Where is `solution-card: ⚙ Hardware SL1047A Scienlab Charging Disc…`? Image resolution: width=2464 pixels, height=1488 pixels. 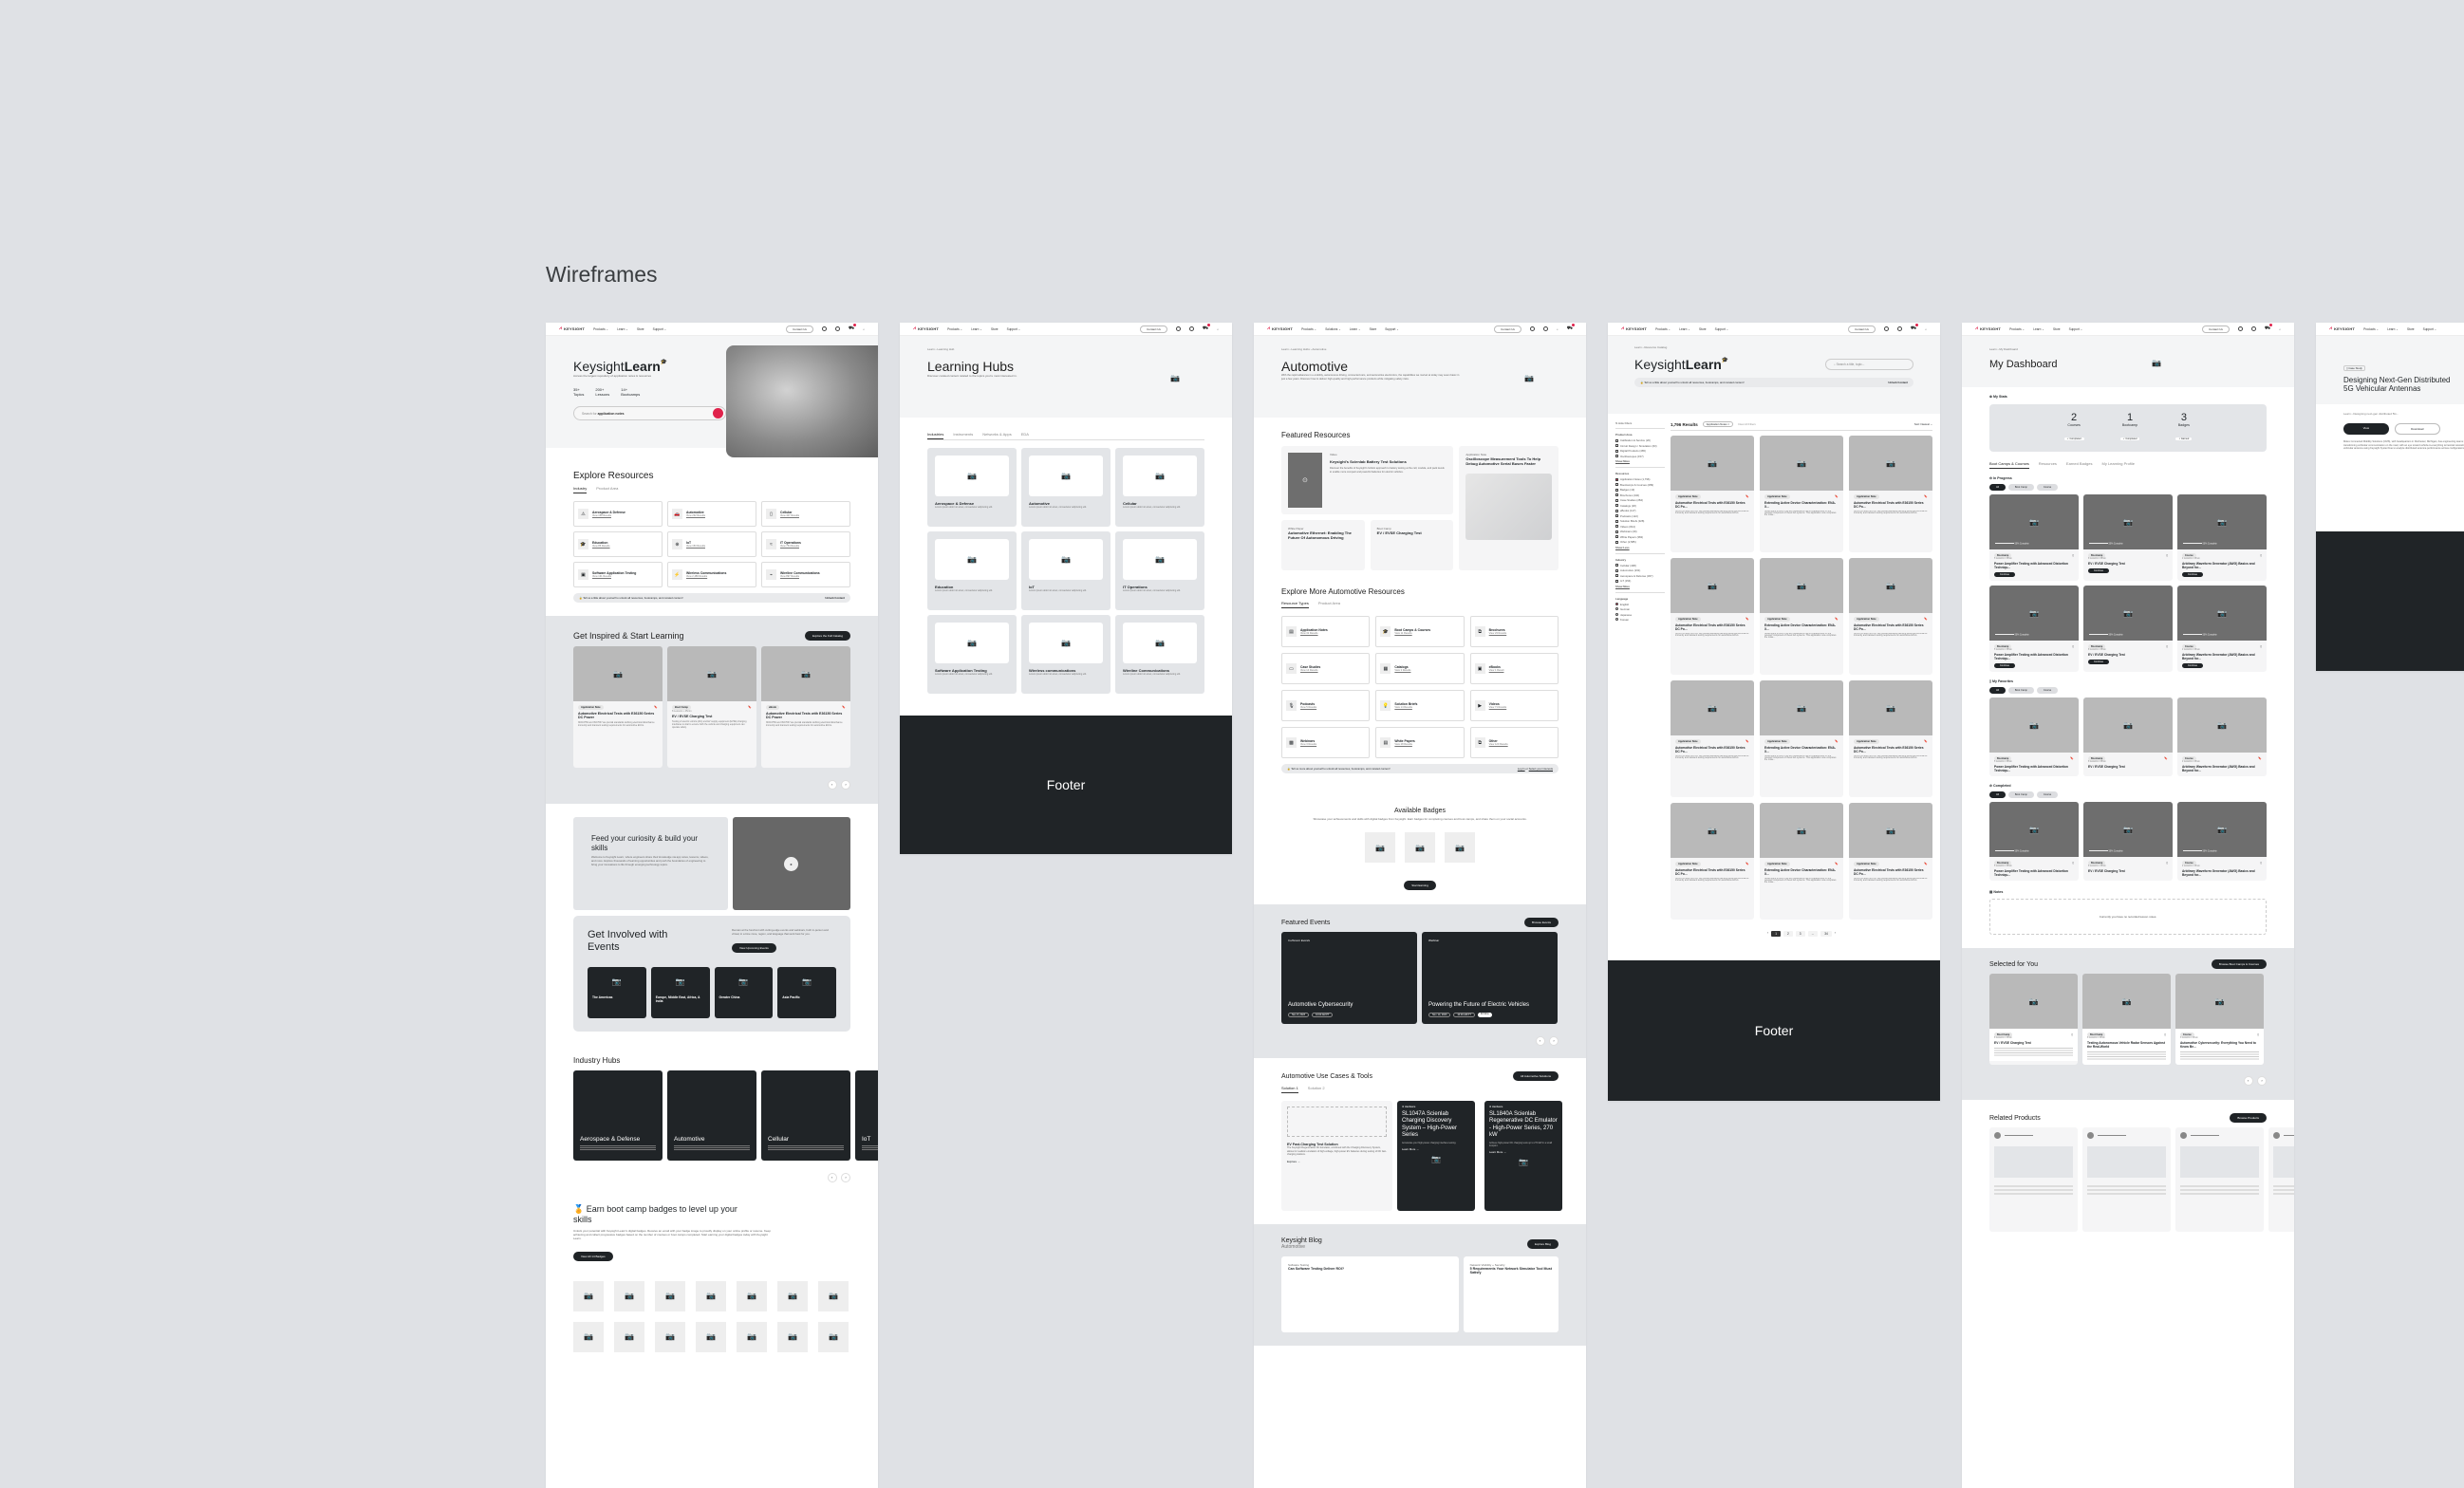
solution-card: ⚙ Hardware SL1047A Scienlab Charging Disc… is located at coordinates (1436, 1156).